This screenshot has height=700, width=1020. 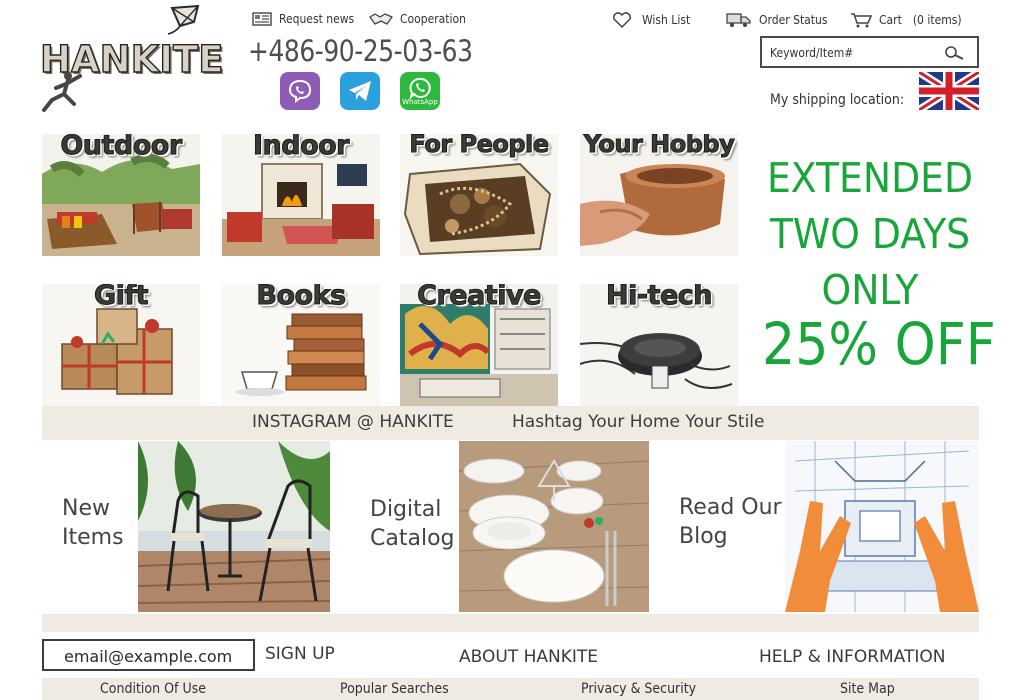 What do you see at coordinates (666, 20) in the screenshot?
I see `wish-list-label: Wish List` at bounding box center [666, 20].